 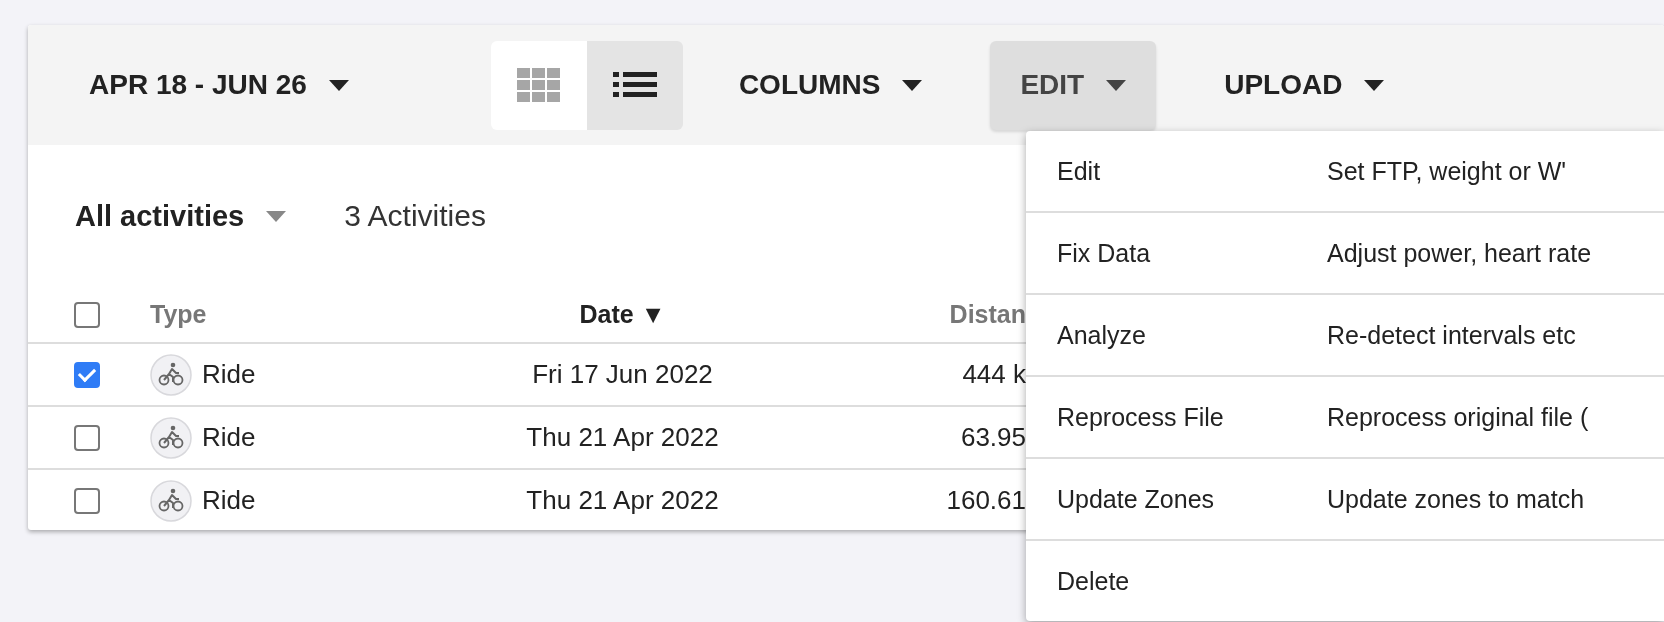 I want to click on activity-count: 3 Activities, so click(x=415, y=216).